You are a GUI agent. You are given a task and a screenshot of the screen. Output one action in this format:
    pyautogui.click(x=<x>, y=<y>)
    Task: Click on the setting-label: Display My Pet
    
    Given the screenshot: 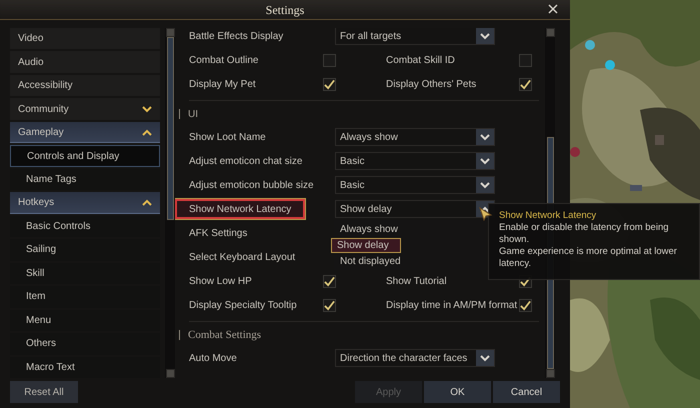 What is the action you would take?
    pyautogui.click(x=223, y=85)
    